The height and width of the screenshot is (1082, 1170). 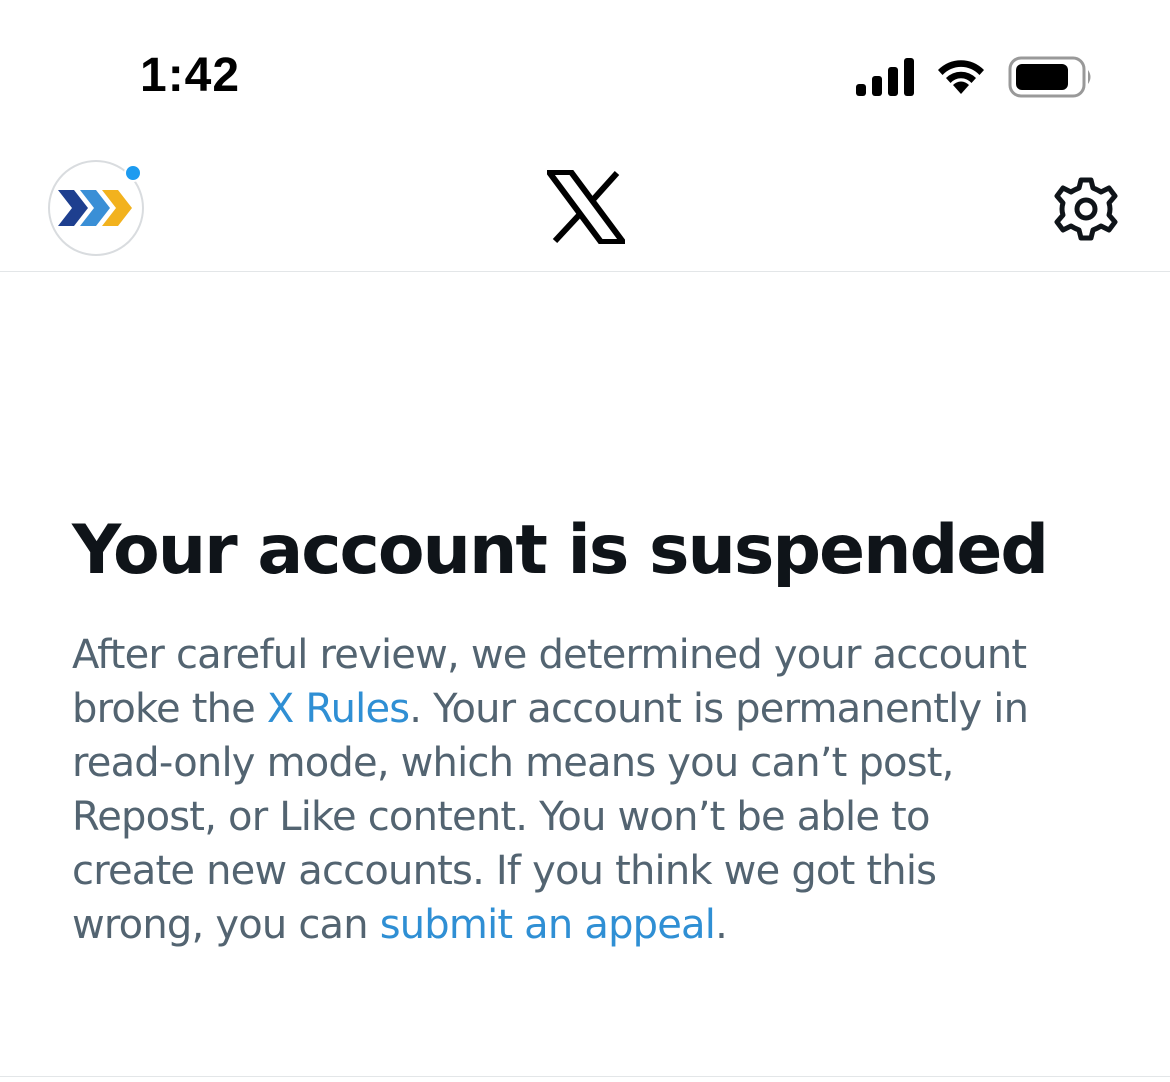 What do you see at coordinates (133, 173) in the screenshot?
I see `notification-dot` at bounding box center [133, 173].